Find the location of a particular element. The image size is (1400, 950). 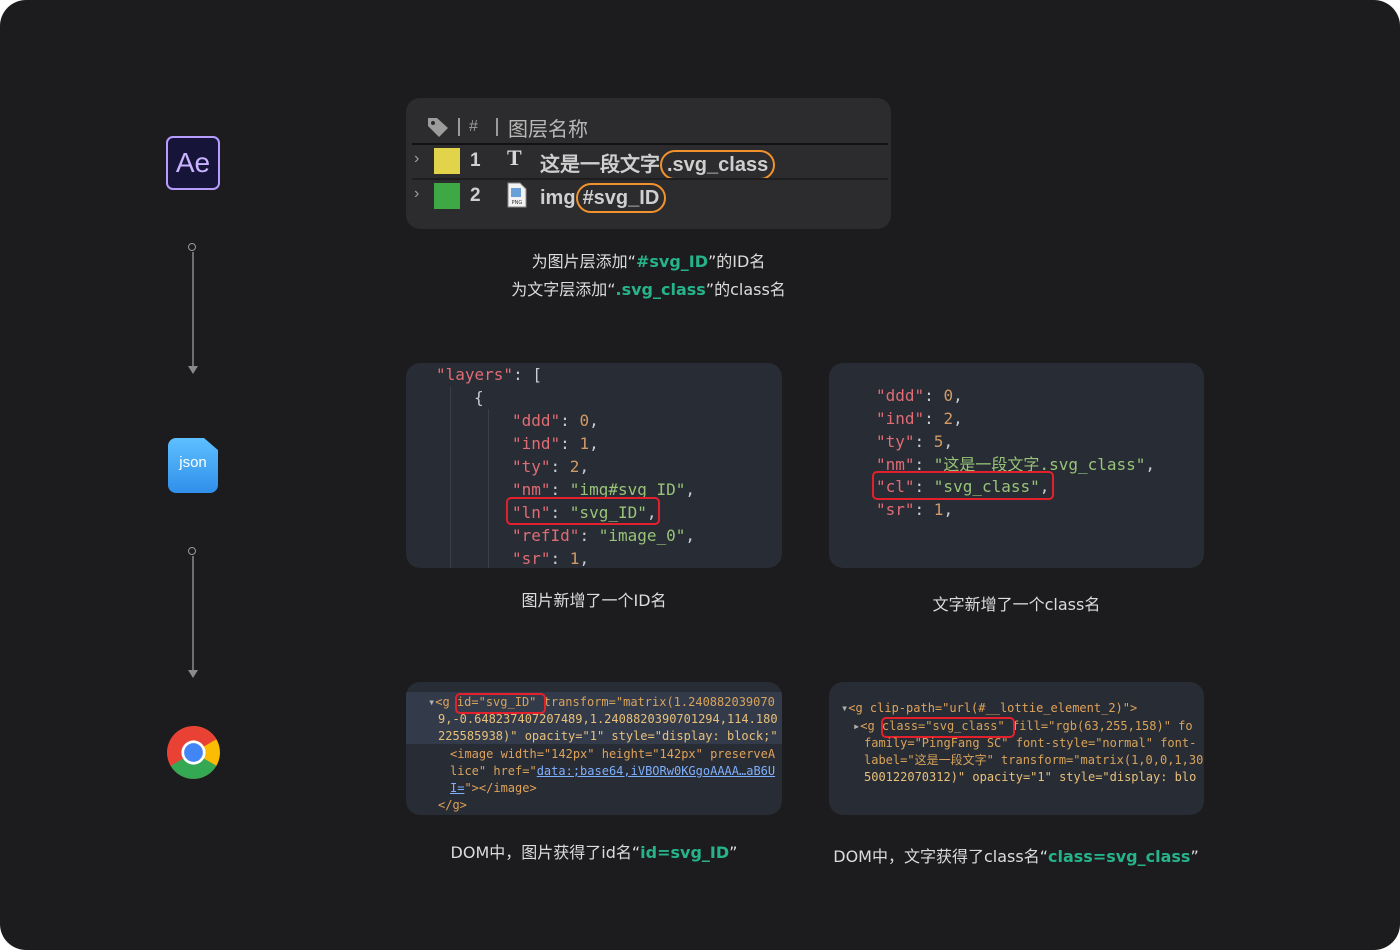

json-icon-label: json is located at coordinates (193, 462).